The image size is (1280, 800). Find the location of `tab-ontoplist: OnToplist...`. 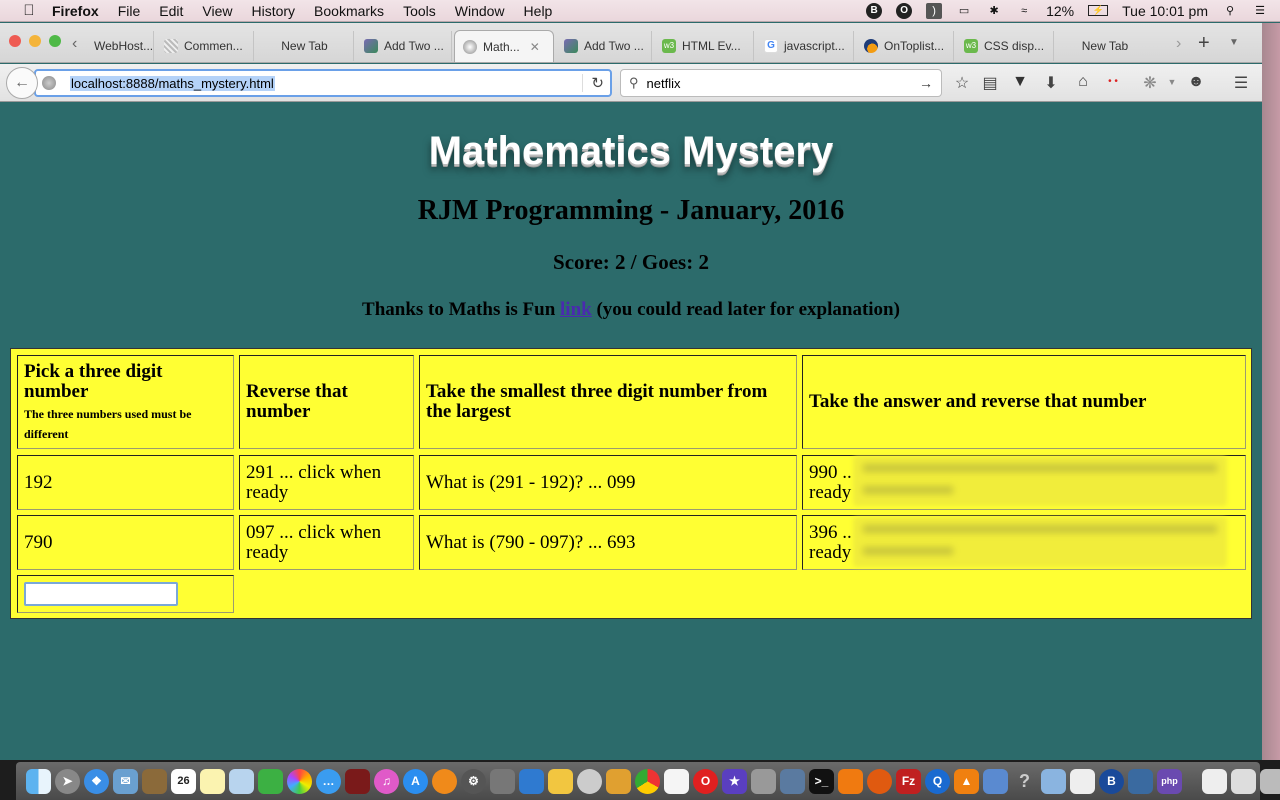

tab-ontoplist: OnToplist... is located at coordinates (905, 46).